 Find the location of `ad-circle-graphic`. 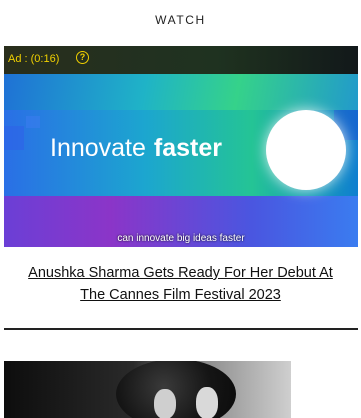

ad-circle-graphic is located at coordinates (306, 150).